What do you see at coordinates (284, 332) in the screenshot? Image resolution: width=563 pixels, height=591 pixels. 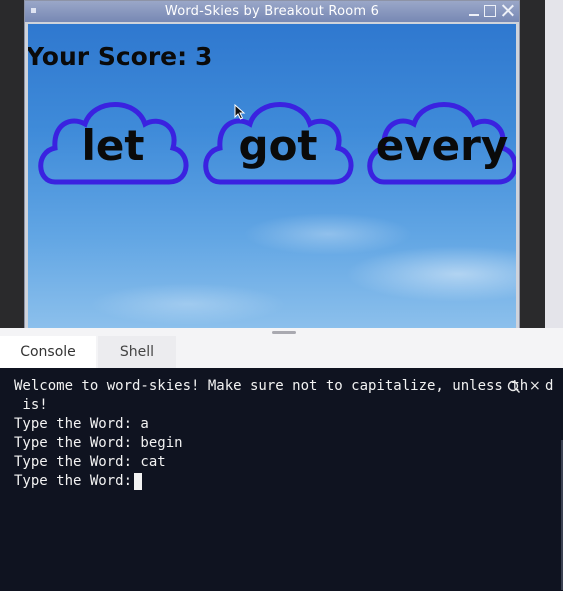 I see `panel-resize-handle` at bounding box center [284, 332].